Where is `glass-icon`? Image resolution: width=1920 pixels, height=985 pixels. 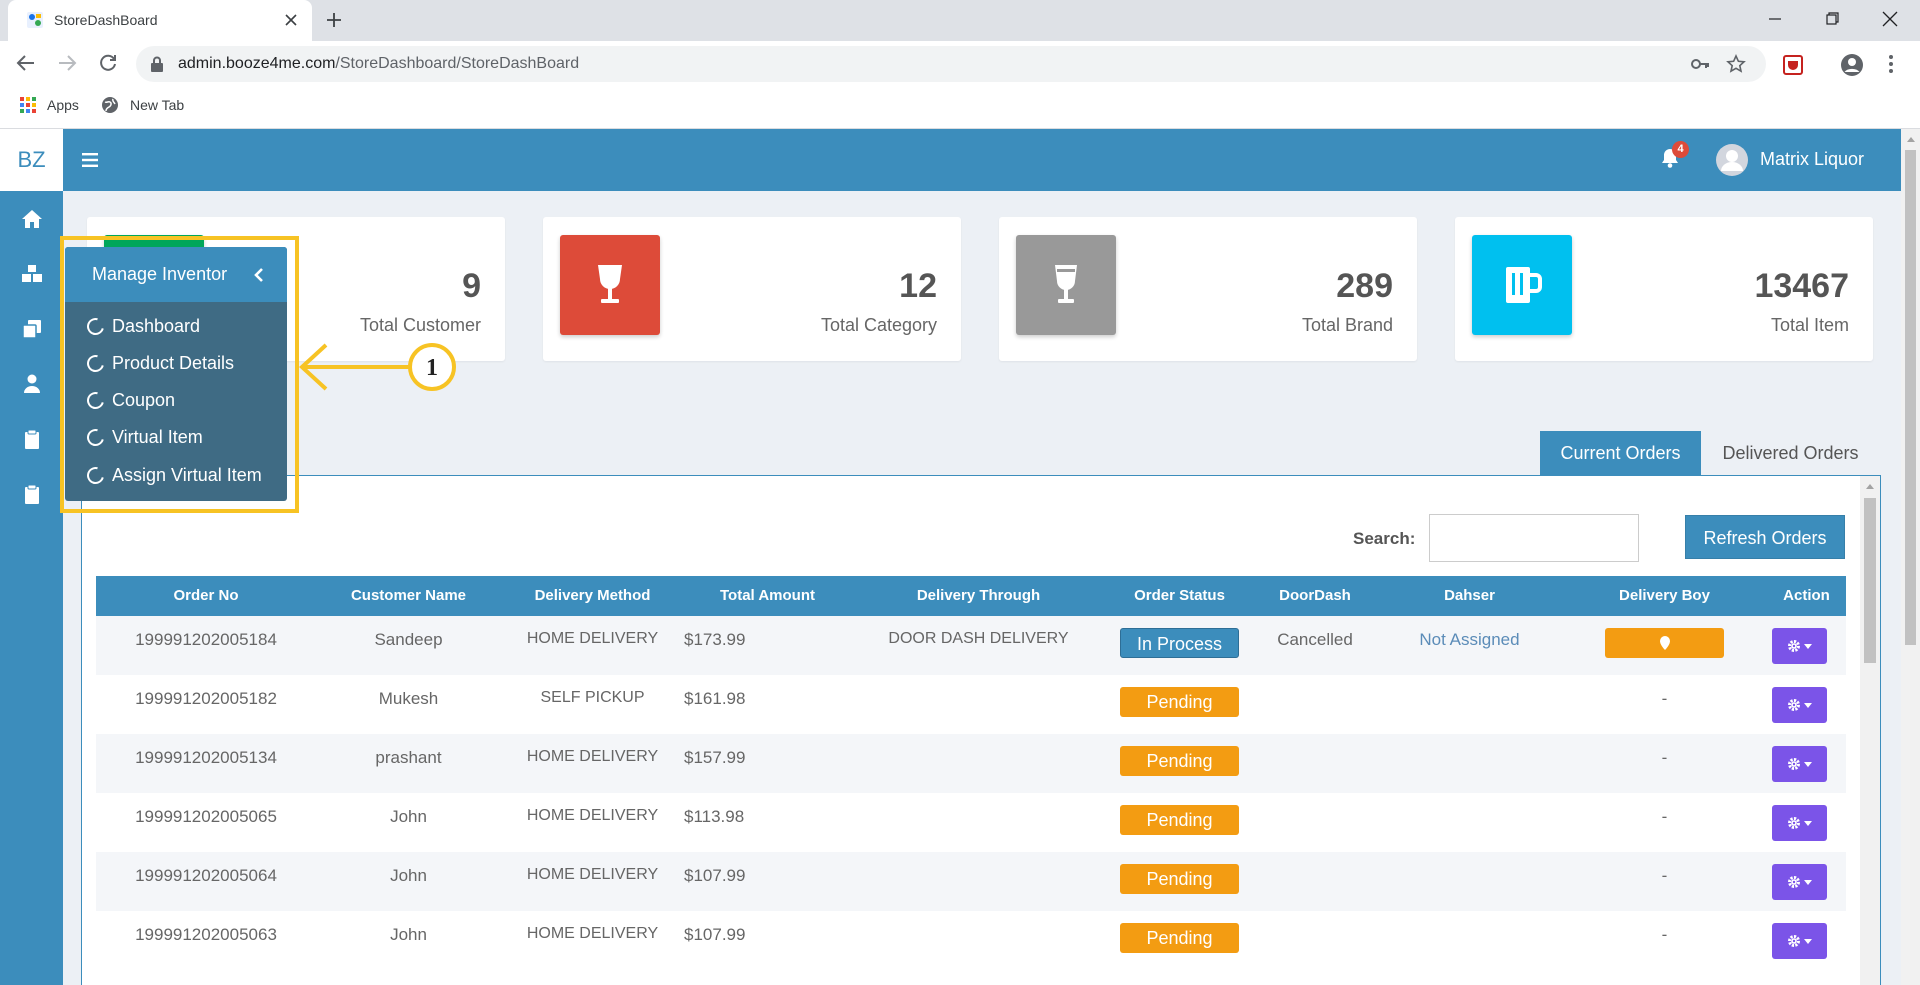 glass-icon is located at coordinates (1066, 285).